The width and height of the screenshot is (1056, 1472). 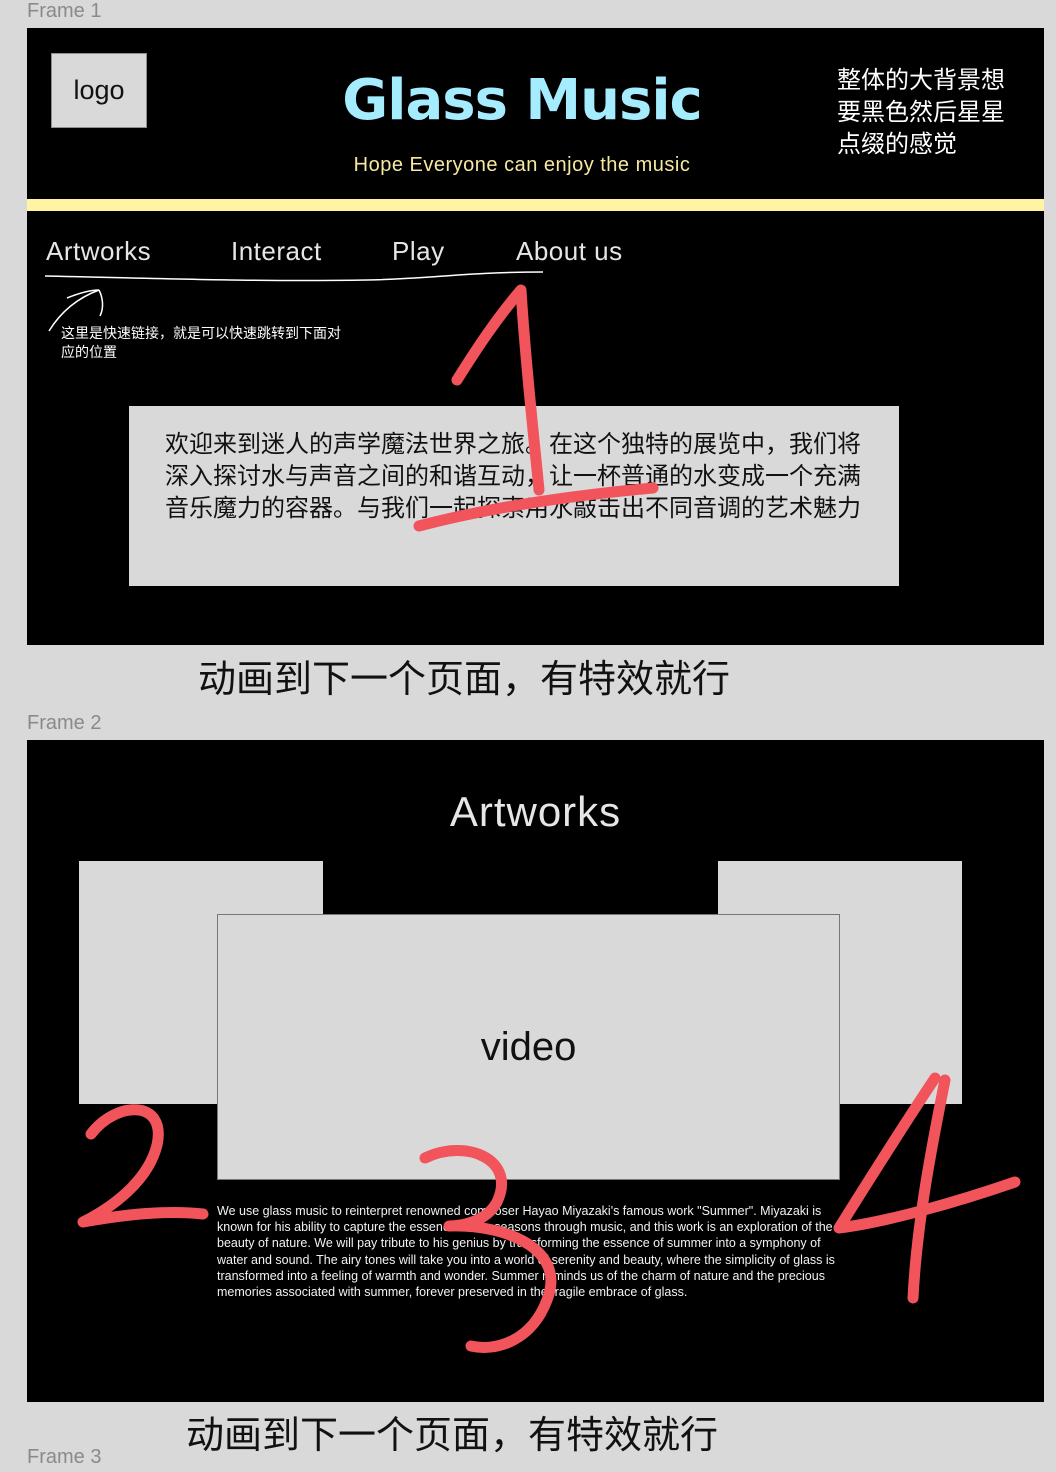 What do you see at coordinates (522, 165) in the screenshot?
I see `site-subtitle: Hope Everyone can enjoy the music` at bounding box center [522, 165].